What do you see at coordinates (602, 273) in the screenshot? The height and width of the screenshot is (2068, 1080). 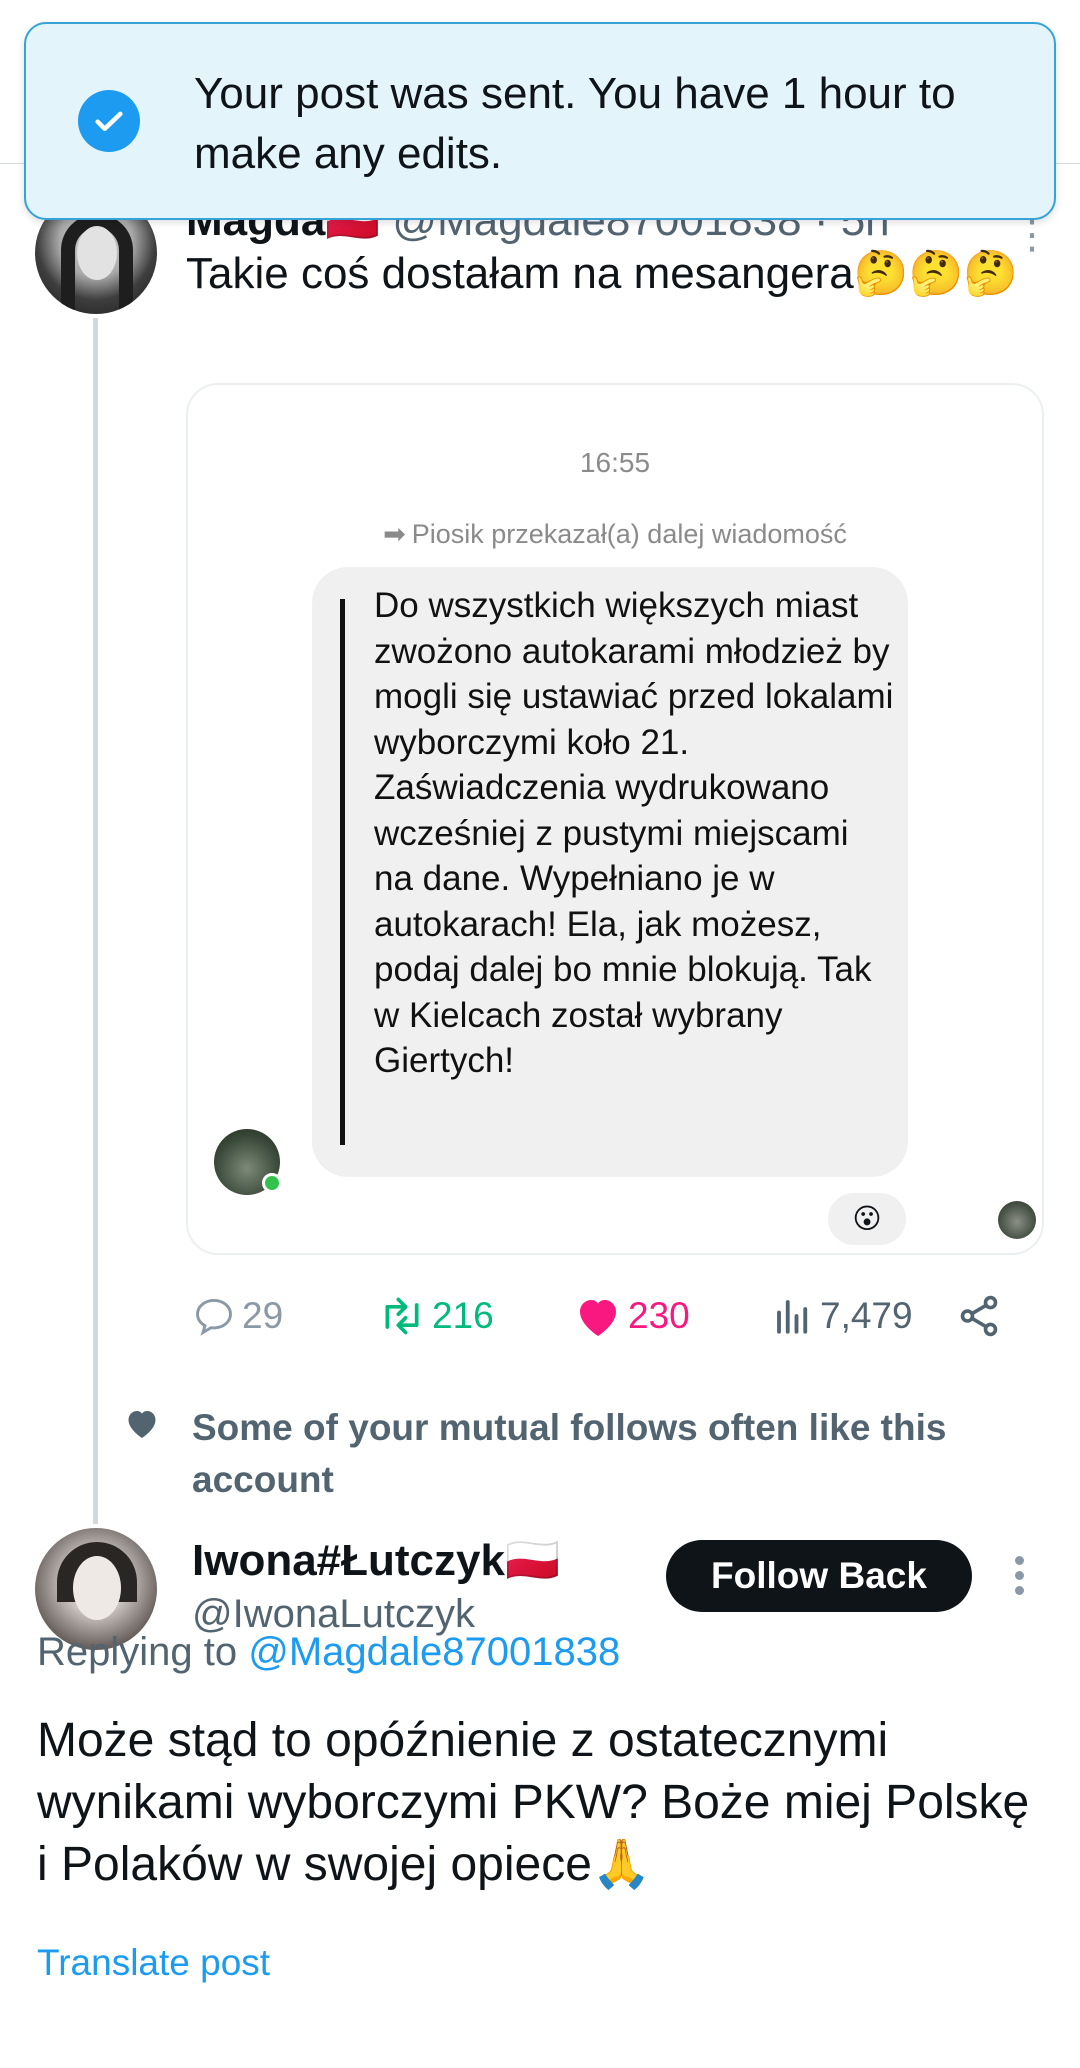 I see `tweet-text: Takie coś dostałam na mesangera🤔🤔🤔` at bounding box center [602, 273].